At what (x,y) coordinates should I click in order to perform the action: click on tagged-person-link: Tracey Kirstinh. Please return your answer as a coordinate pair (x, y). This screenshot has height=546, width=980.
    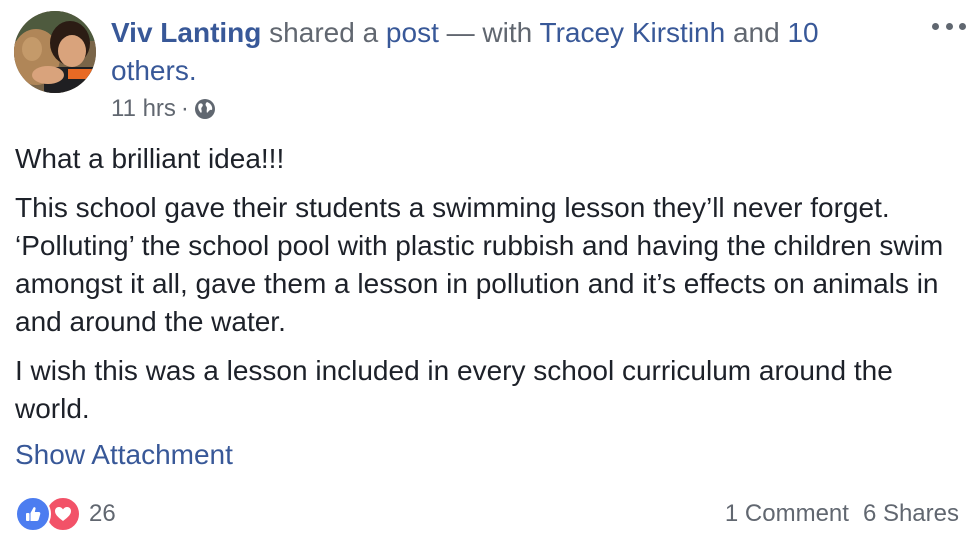
    Looking at the image, I should click on (633, 32).